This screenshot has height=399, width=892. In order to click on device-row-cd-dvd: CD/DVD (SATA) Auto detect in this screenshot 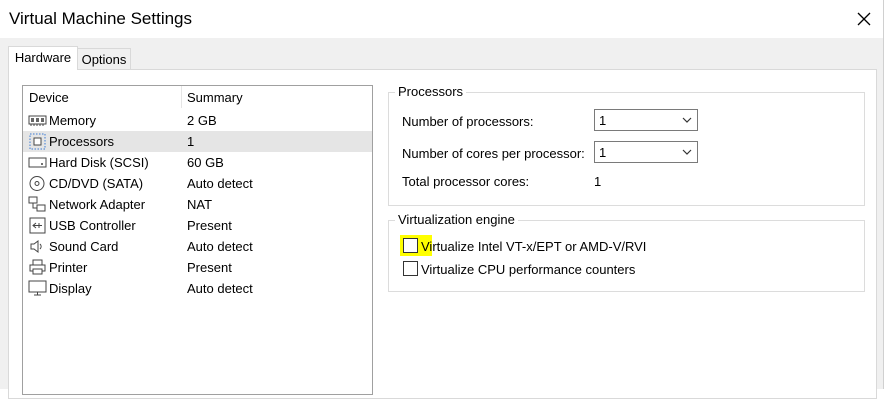, I will do `click(197, 183)`.